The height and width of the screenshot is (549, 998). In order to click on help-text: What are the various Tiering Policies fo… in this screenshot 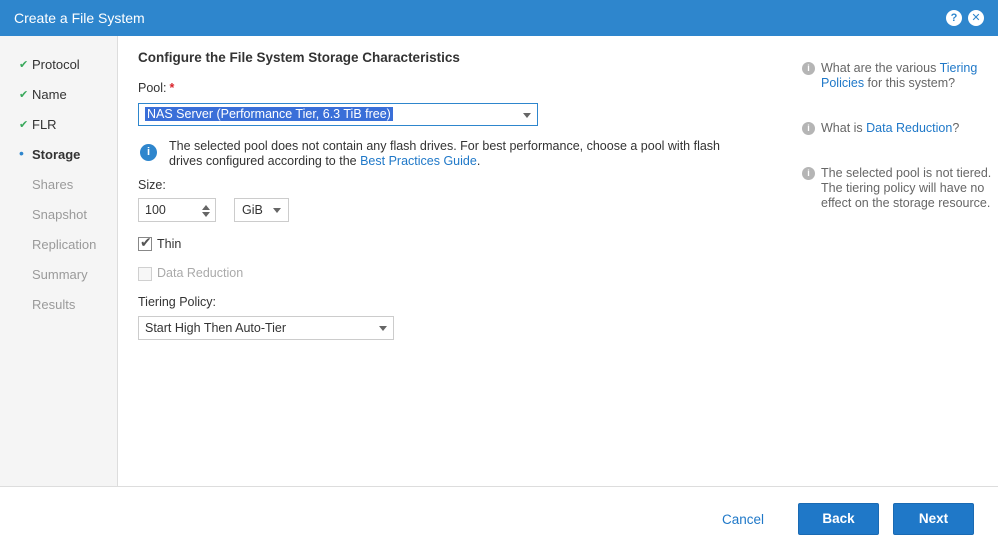, I will do `click(907, 76)`.